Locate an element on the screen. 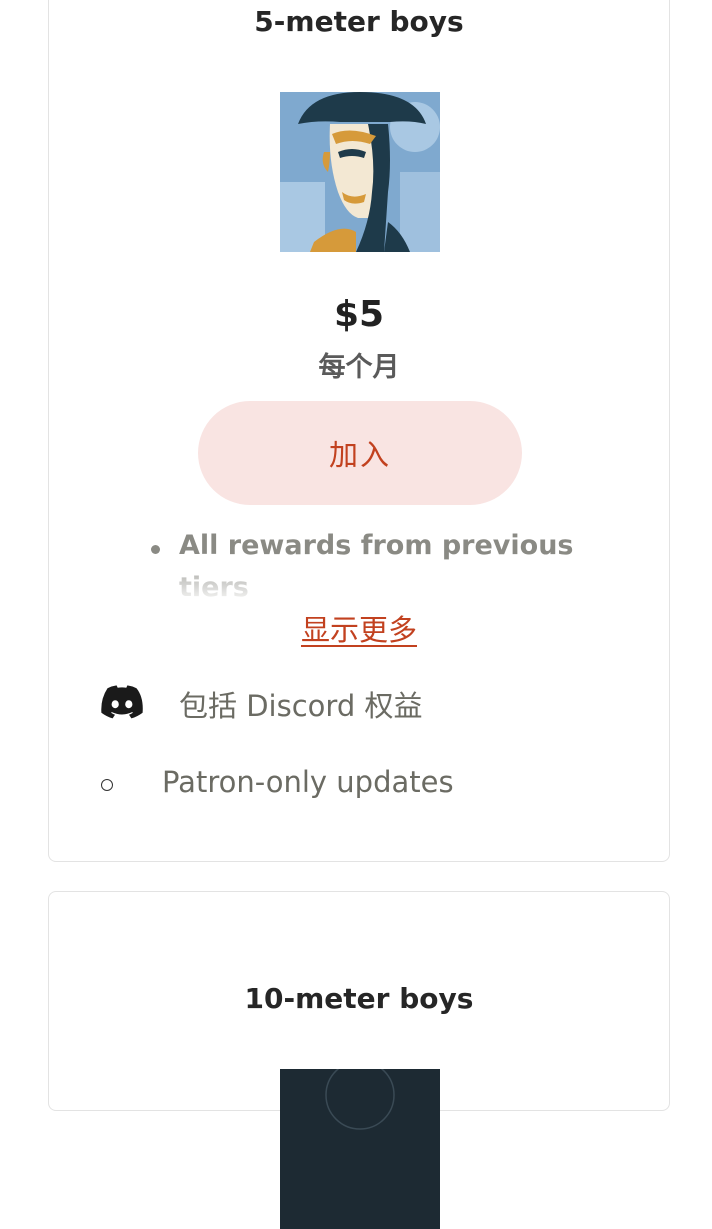 Image resolution: width=712 pixels, height=1229 pixels. circle-bullet-icon is located at coordinates (107, 785).